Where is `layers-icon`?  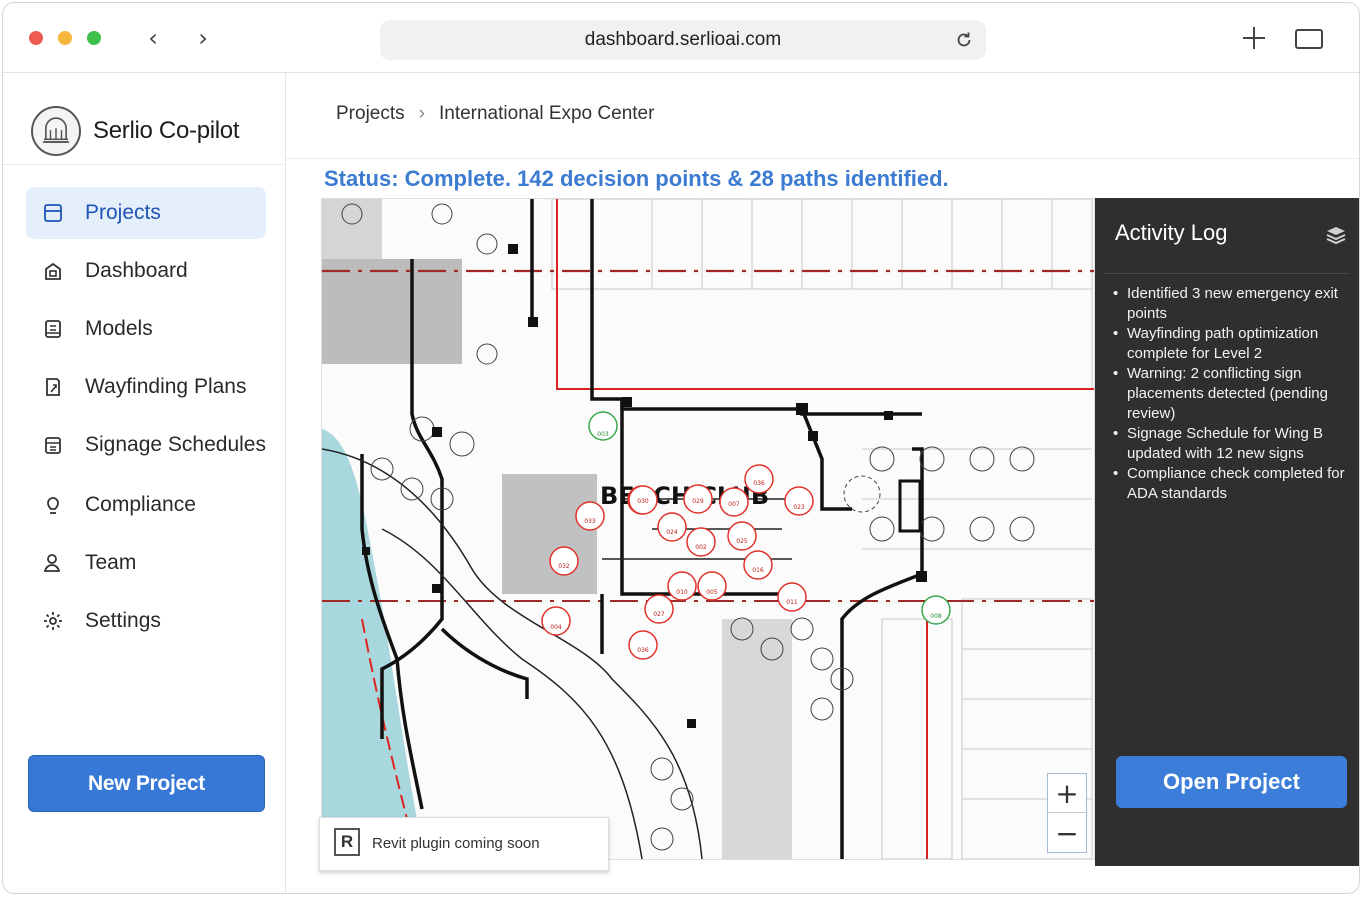 layers-icon is located at coordinates (1336, 235).